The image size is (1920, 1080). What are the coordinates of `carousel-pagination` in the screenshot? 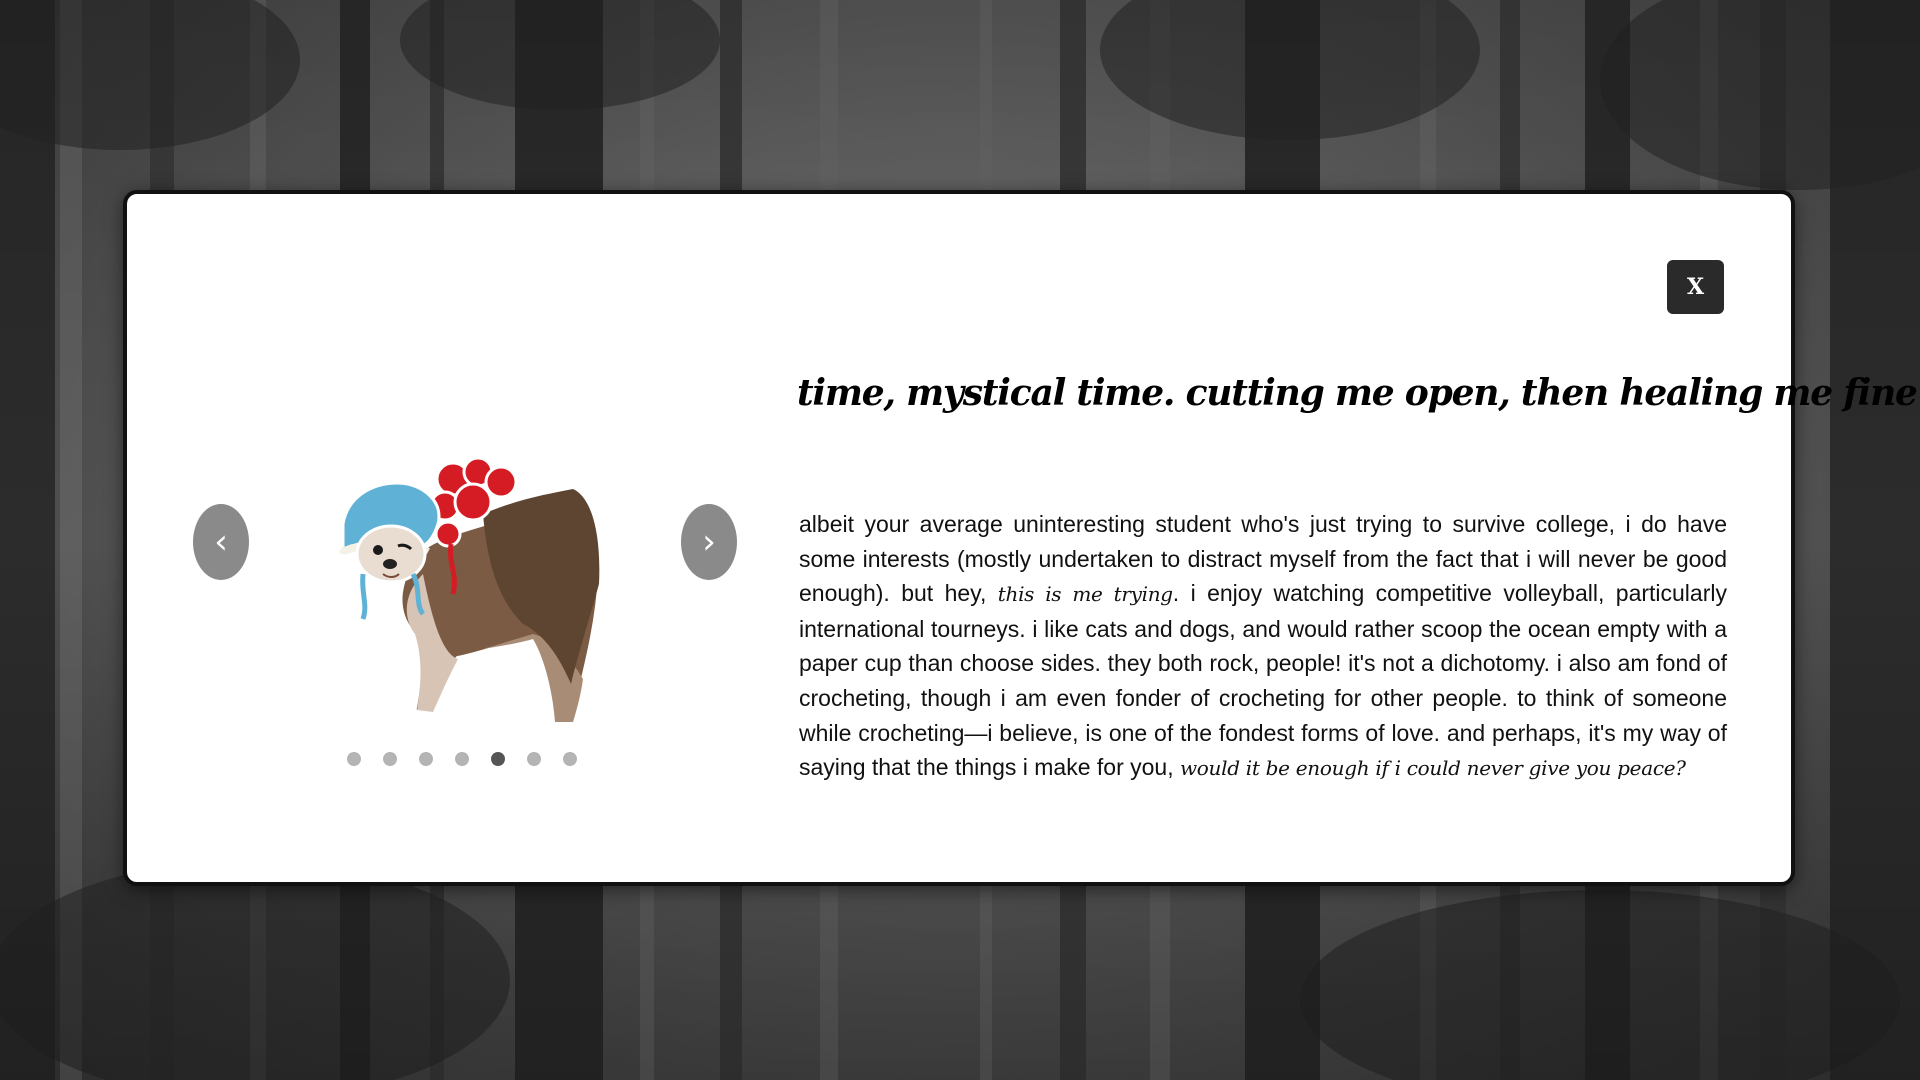 It's located at (462, 759).